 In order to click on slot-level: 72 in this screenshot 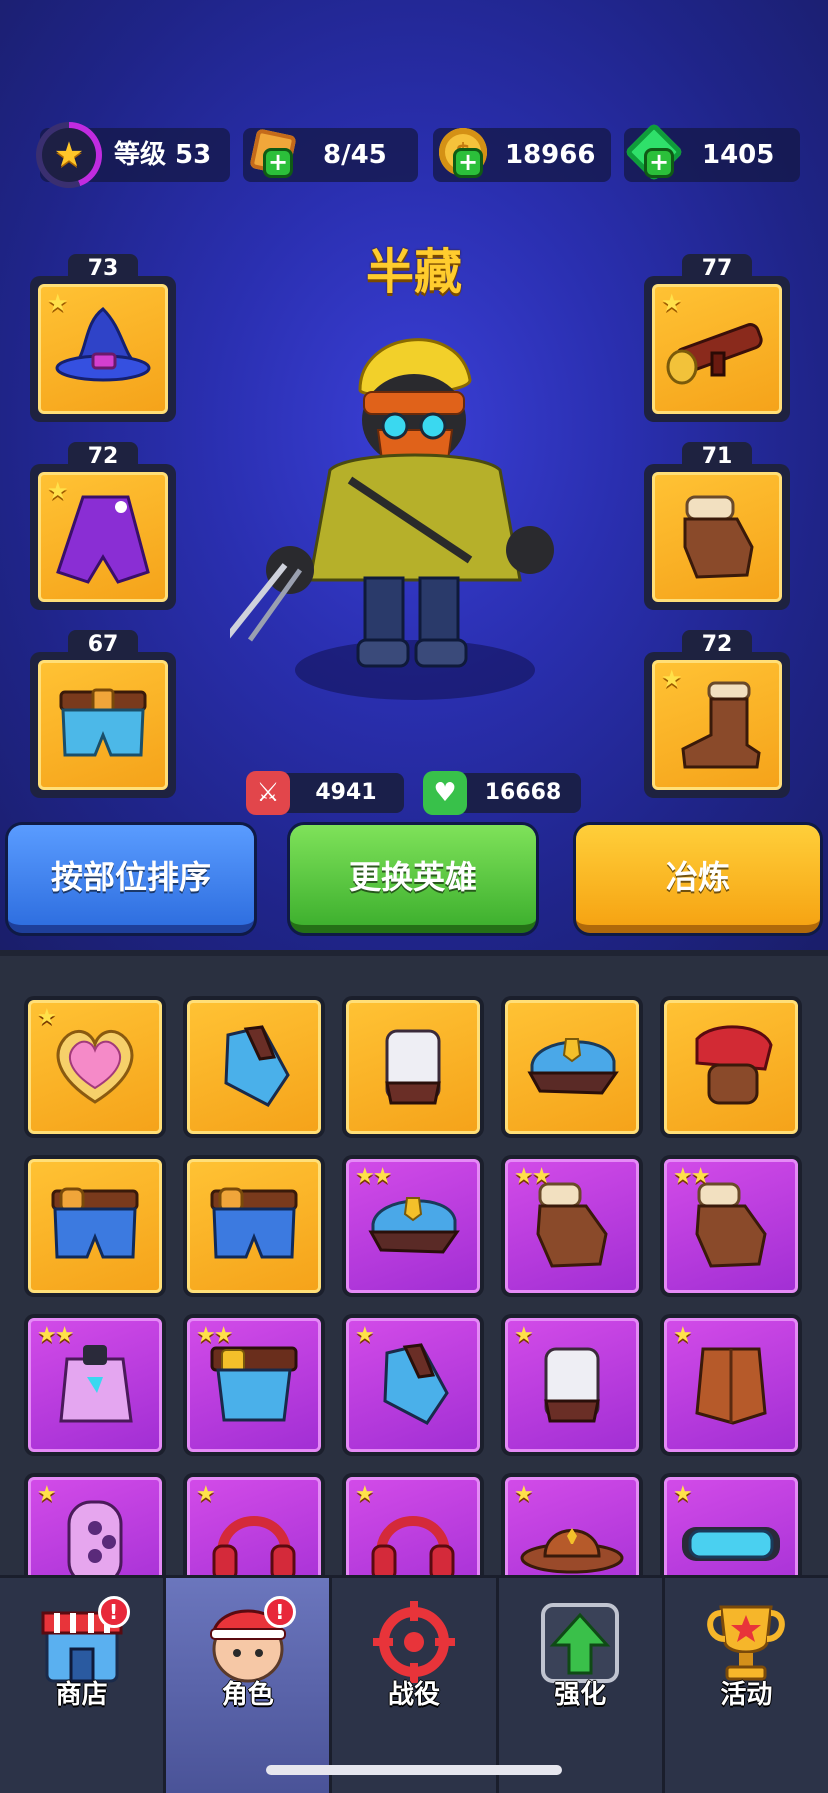, I will do `click(103, 457)`.